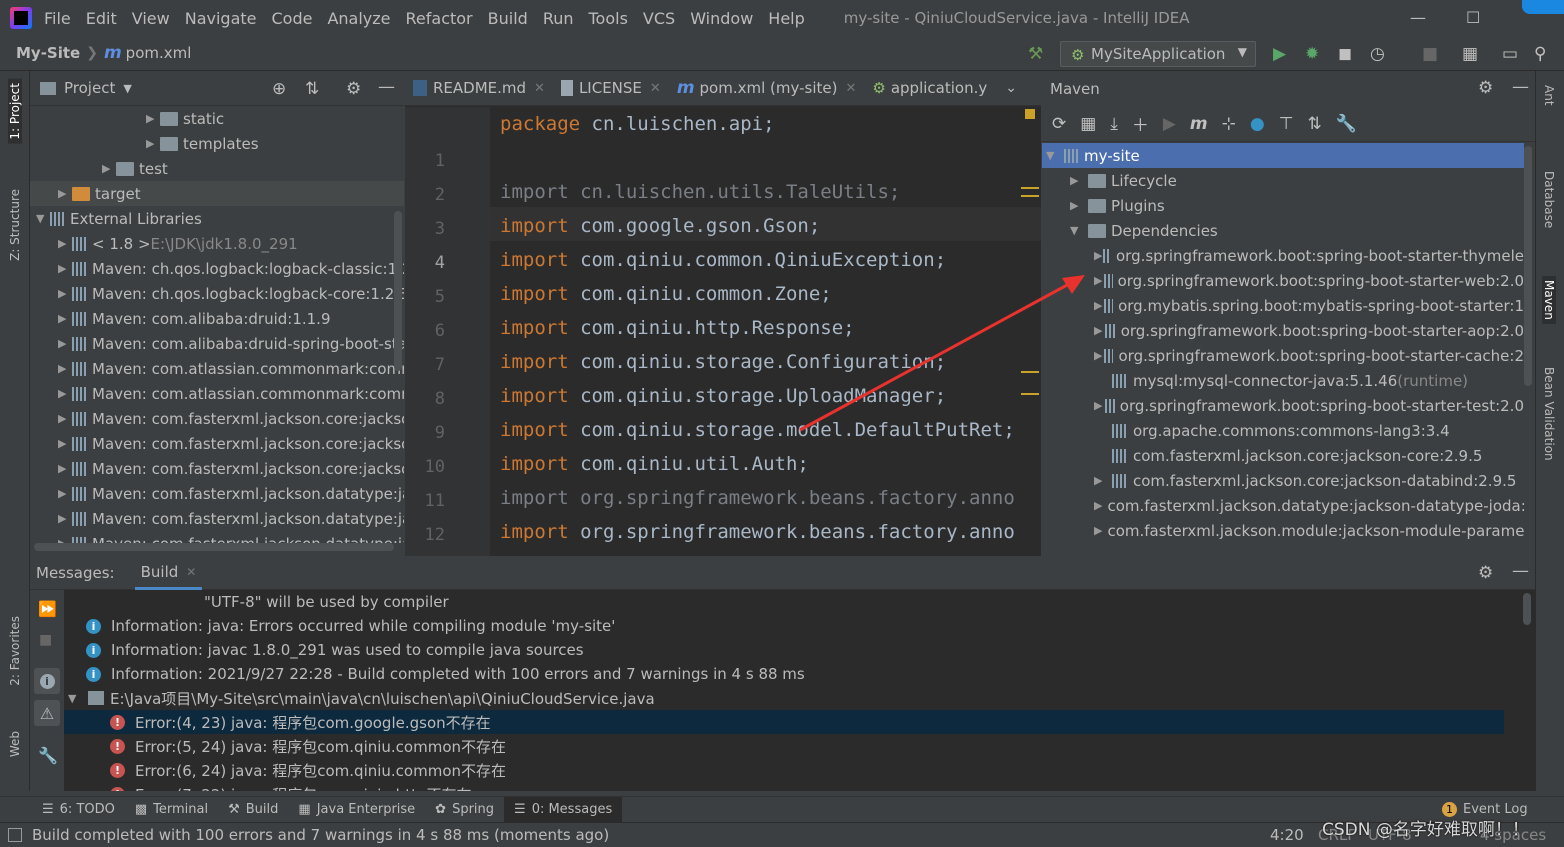 This screenshot has width=1564, height=847. What do you see at coordinates (168, 573) in the screenshot?
I see `tab-build: Build ✕` at bounding box center [168, 573].